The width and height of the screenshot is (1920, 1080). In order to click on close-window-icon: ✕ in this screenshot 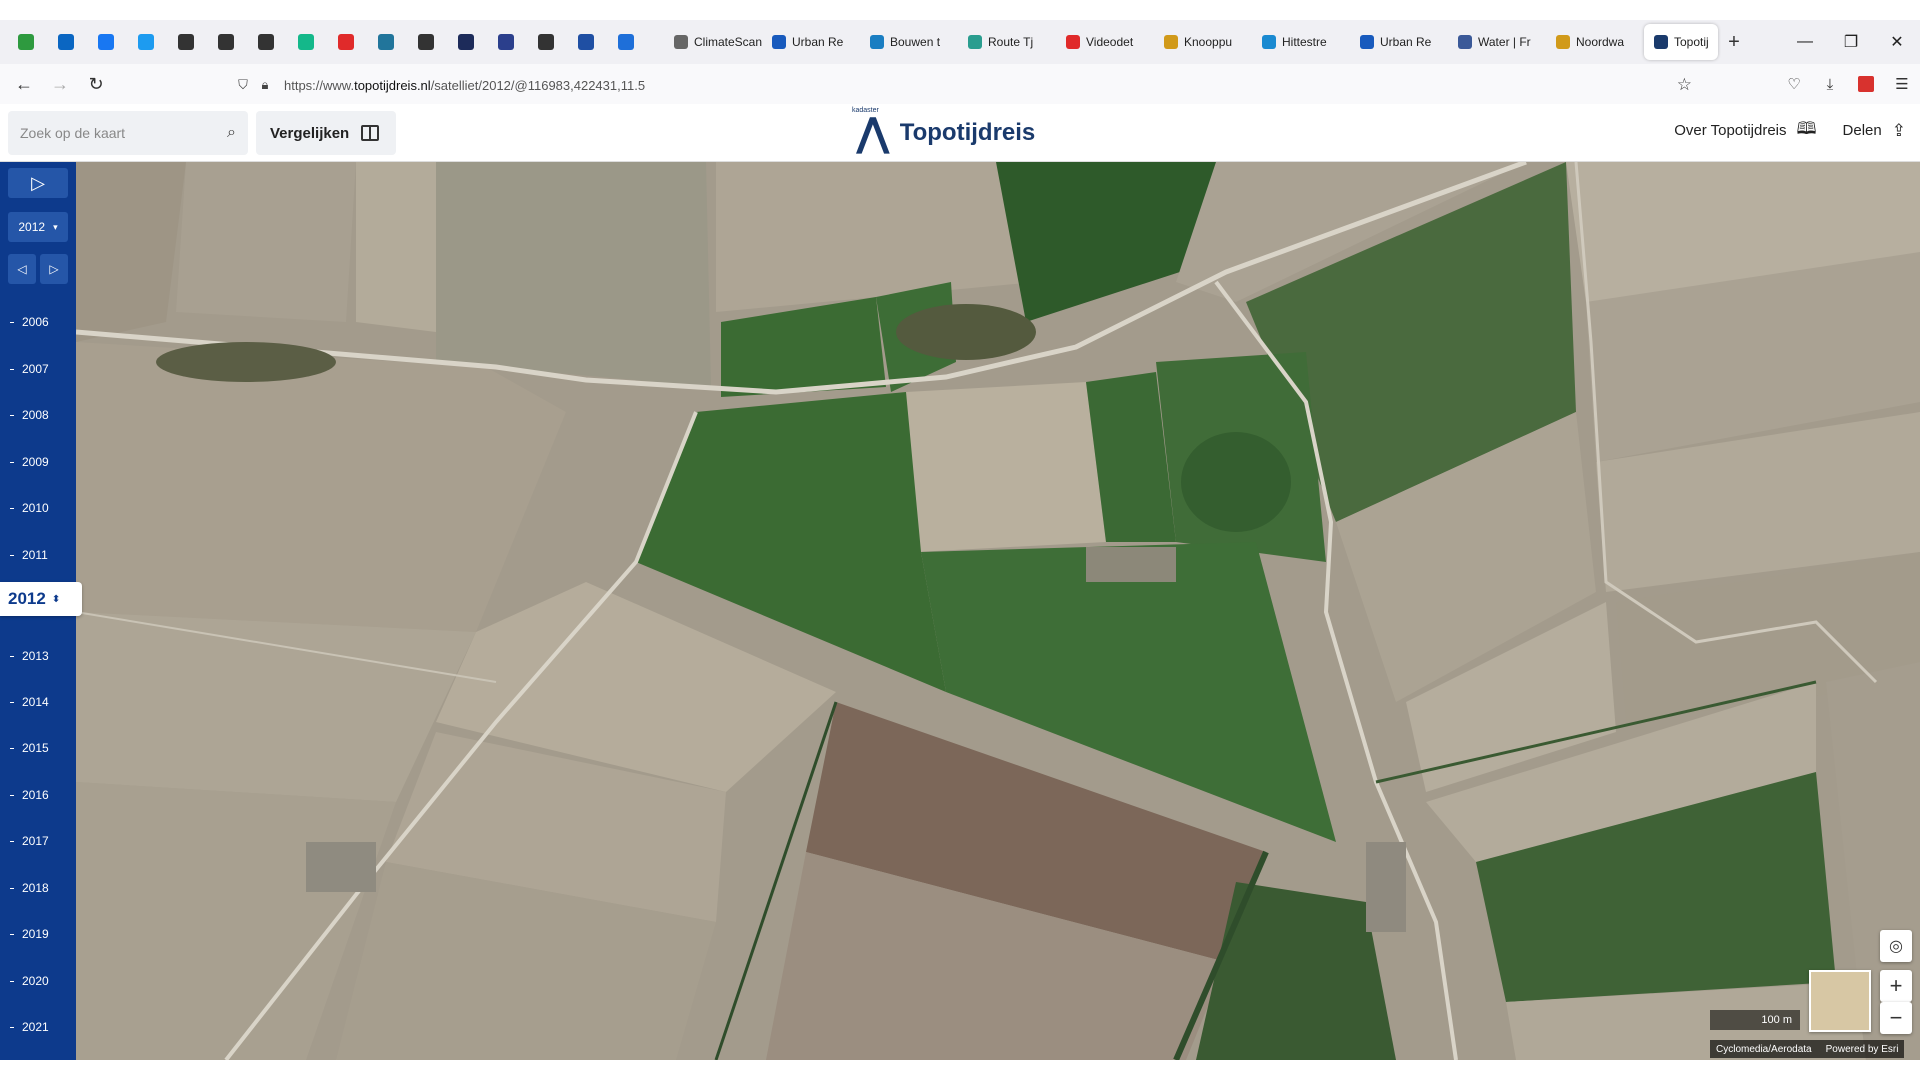, I will do `click(1897, 42)`.